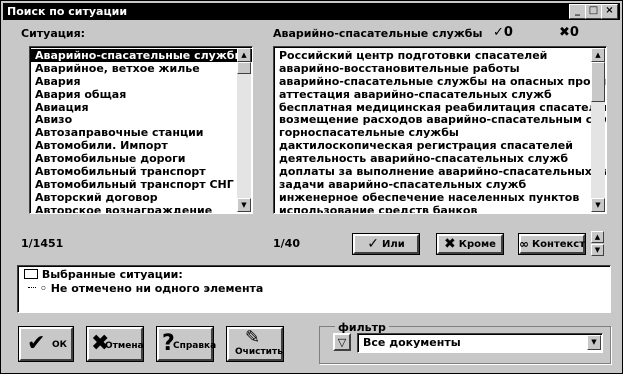  I want to click on tree-line-icon, so click(32, 287).